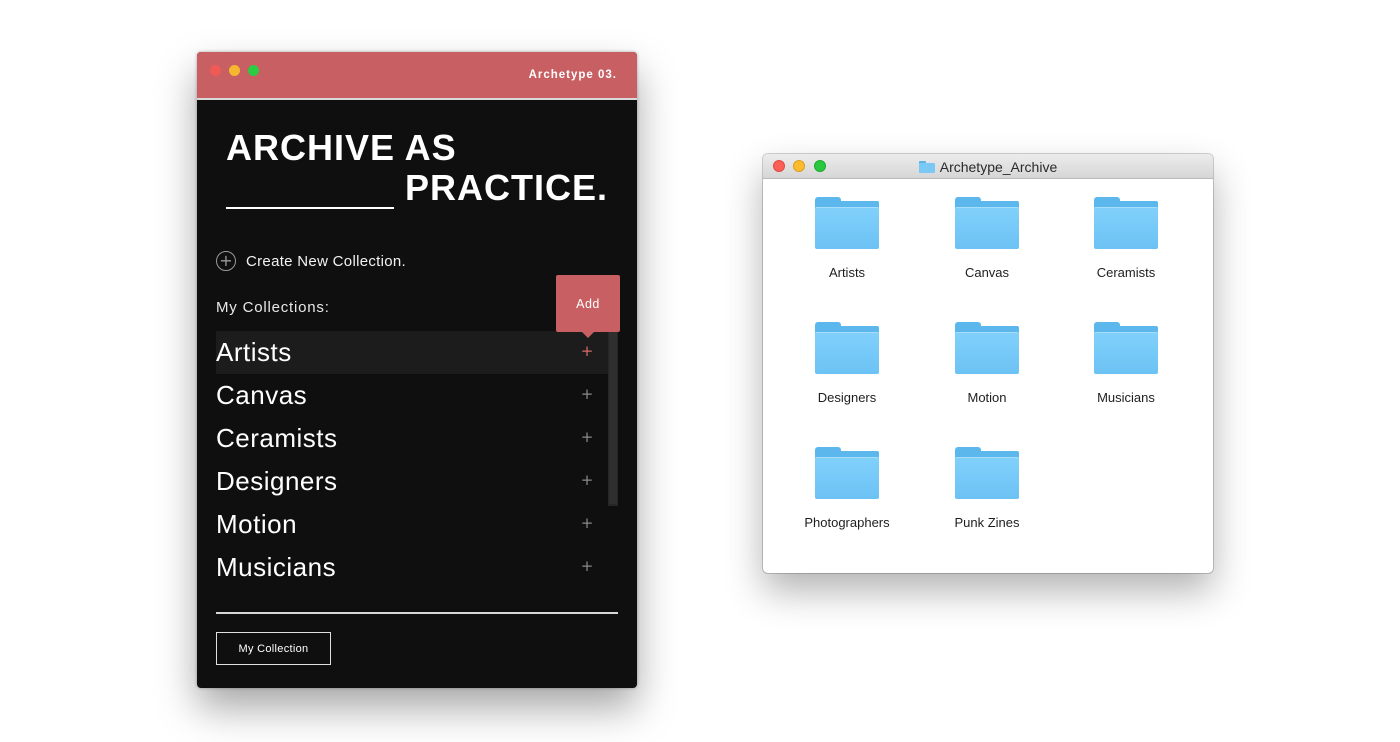  What do you see at coordinates (412, 438) in the screenshot?
I see `collection-item: Ceramists +` at bounding box center [412, 438].